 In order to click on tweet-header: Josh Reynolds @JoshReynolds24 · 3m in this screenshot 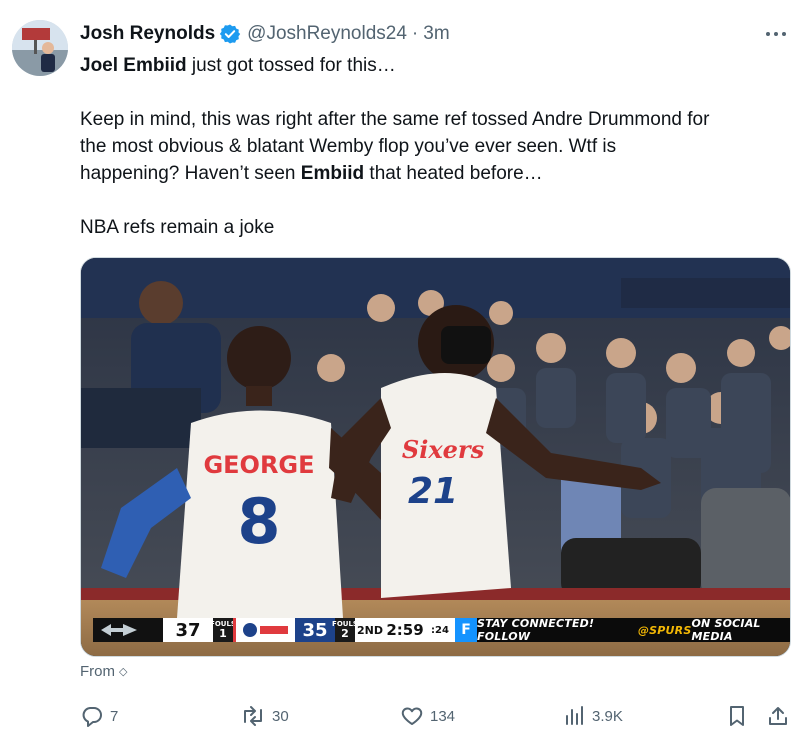, I will do `click(265, 34)`.